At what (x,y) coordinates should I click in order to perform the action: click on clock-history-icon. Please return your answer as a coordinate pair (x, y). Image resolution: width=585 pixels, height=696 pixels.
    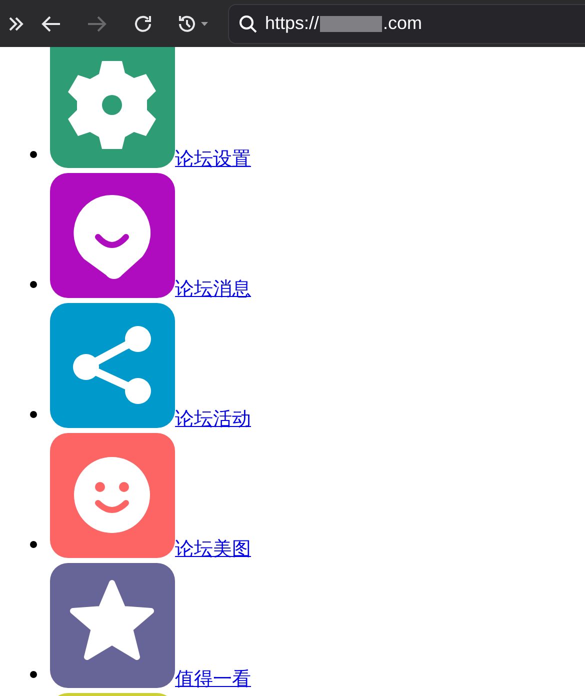
    Looking at the image, I should click on (193, 24).